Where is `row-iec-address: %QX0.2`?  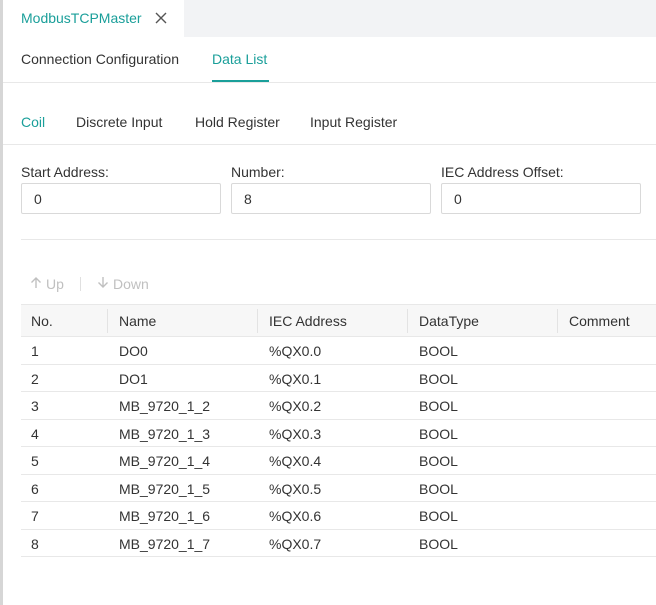
row-iec-address: %QX0.2 is located at coordinates (295, 406).